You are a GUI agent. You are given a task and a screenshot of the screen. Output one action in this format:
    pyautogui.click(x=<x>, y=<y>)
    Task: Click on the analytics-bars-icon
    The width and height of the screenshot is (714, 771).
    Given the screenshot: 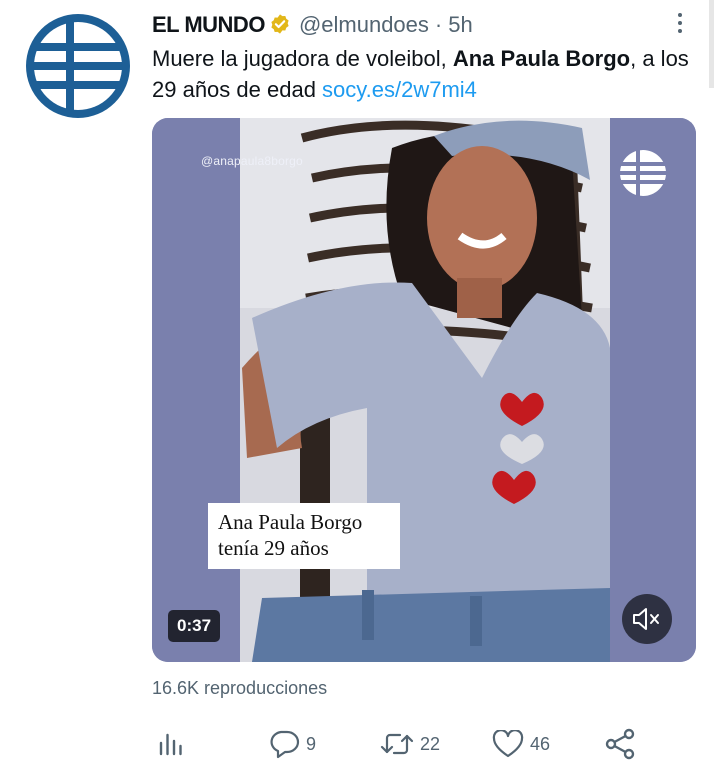 What is the action you would take?
    pyautogui.click(x=170, y=744)
    